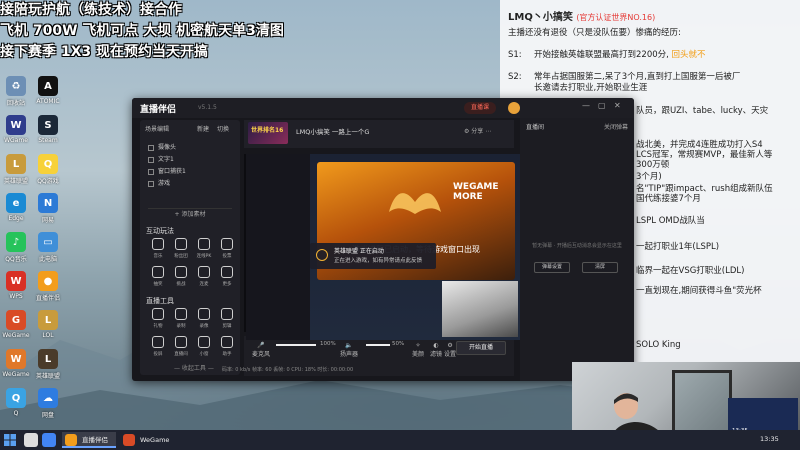 The height and width of the screenshot is (450, 800). I want to click on app-icon: ▭, so click(48, 242).